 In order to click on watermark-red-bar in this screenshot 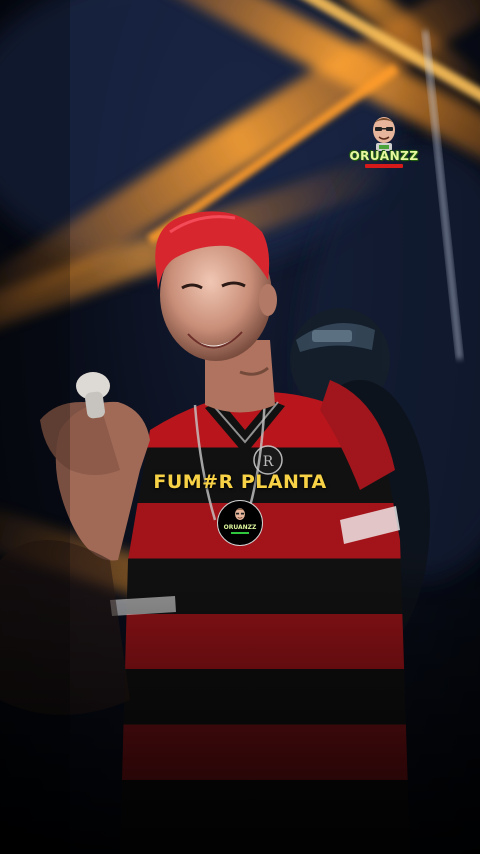, I will do `click(384, 166)`.